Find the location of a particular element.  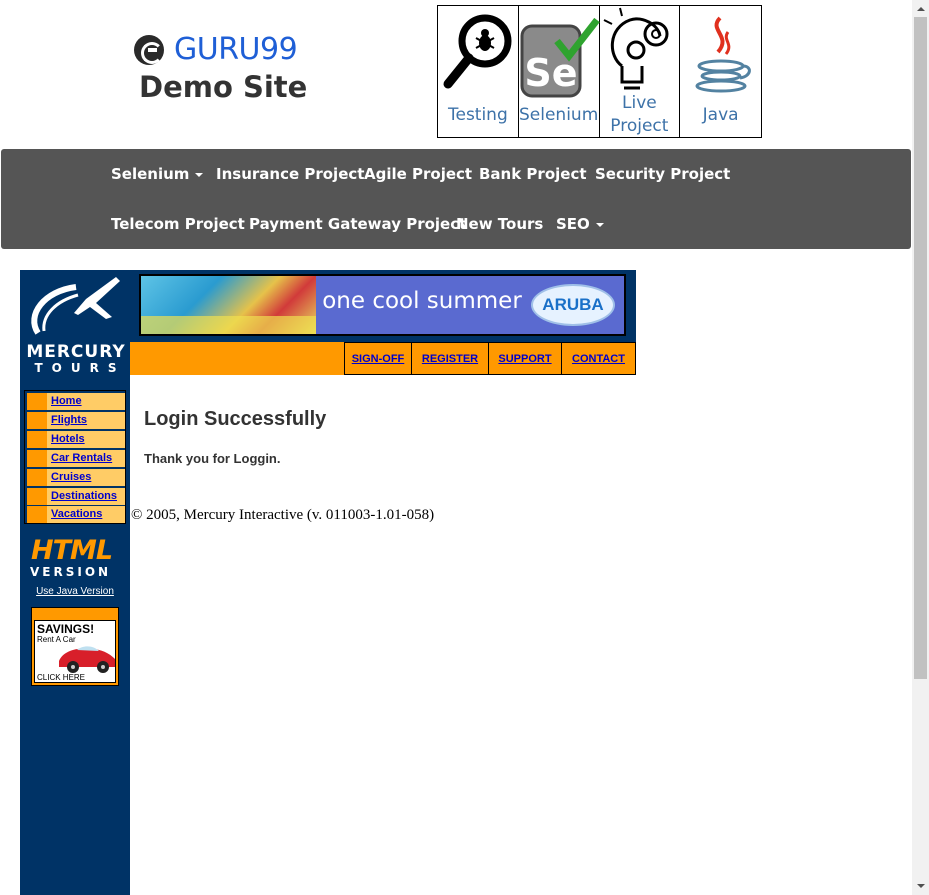

tile-live-label-1: Live is located at coordinates (639, 103).